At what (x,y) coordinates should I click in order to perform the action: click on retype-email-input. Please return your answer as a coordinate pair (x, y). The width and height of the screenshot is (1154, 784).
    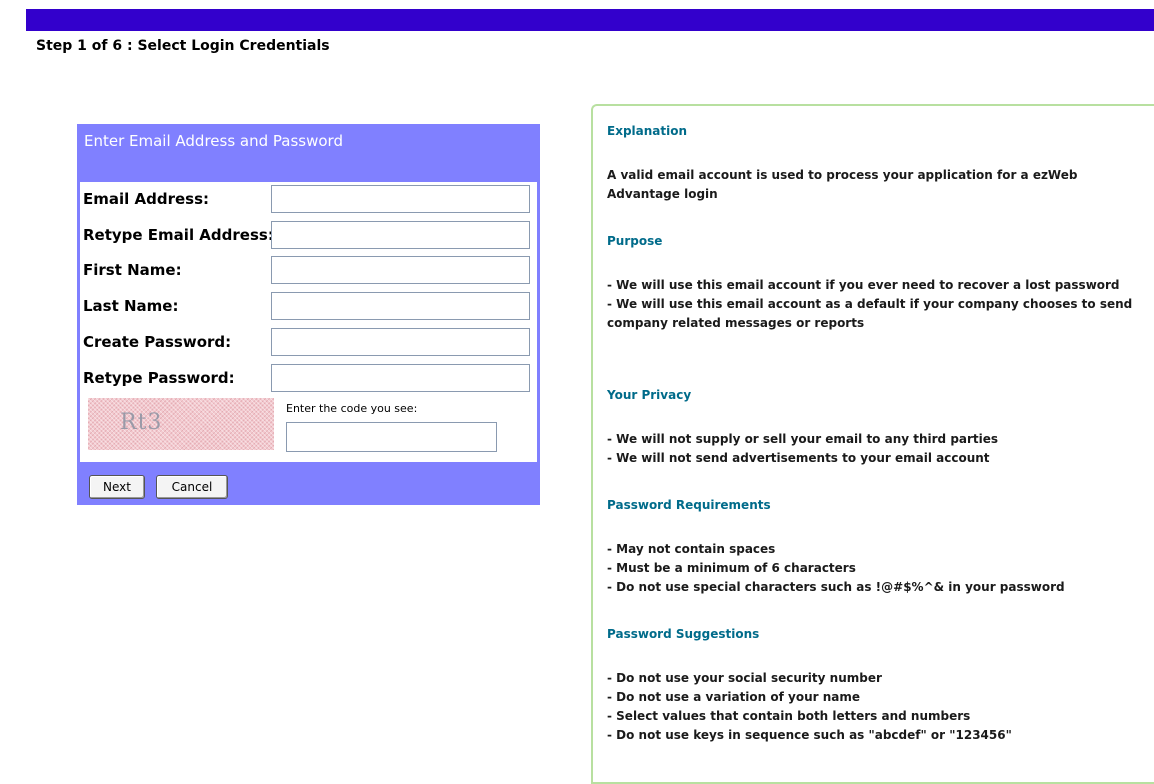
    Looking at the image, I should click on (400, 235).